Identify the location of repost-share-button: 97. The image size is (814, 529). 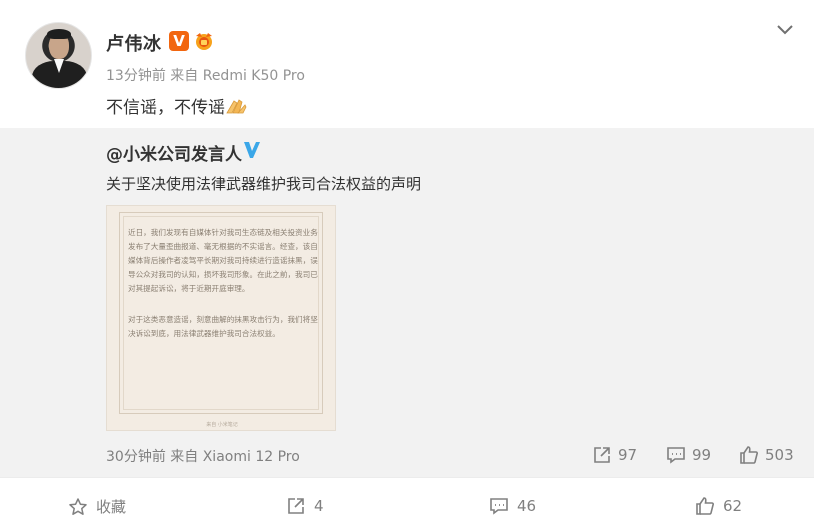
(614, 455).